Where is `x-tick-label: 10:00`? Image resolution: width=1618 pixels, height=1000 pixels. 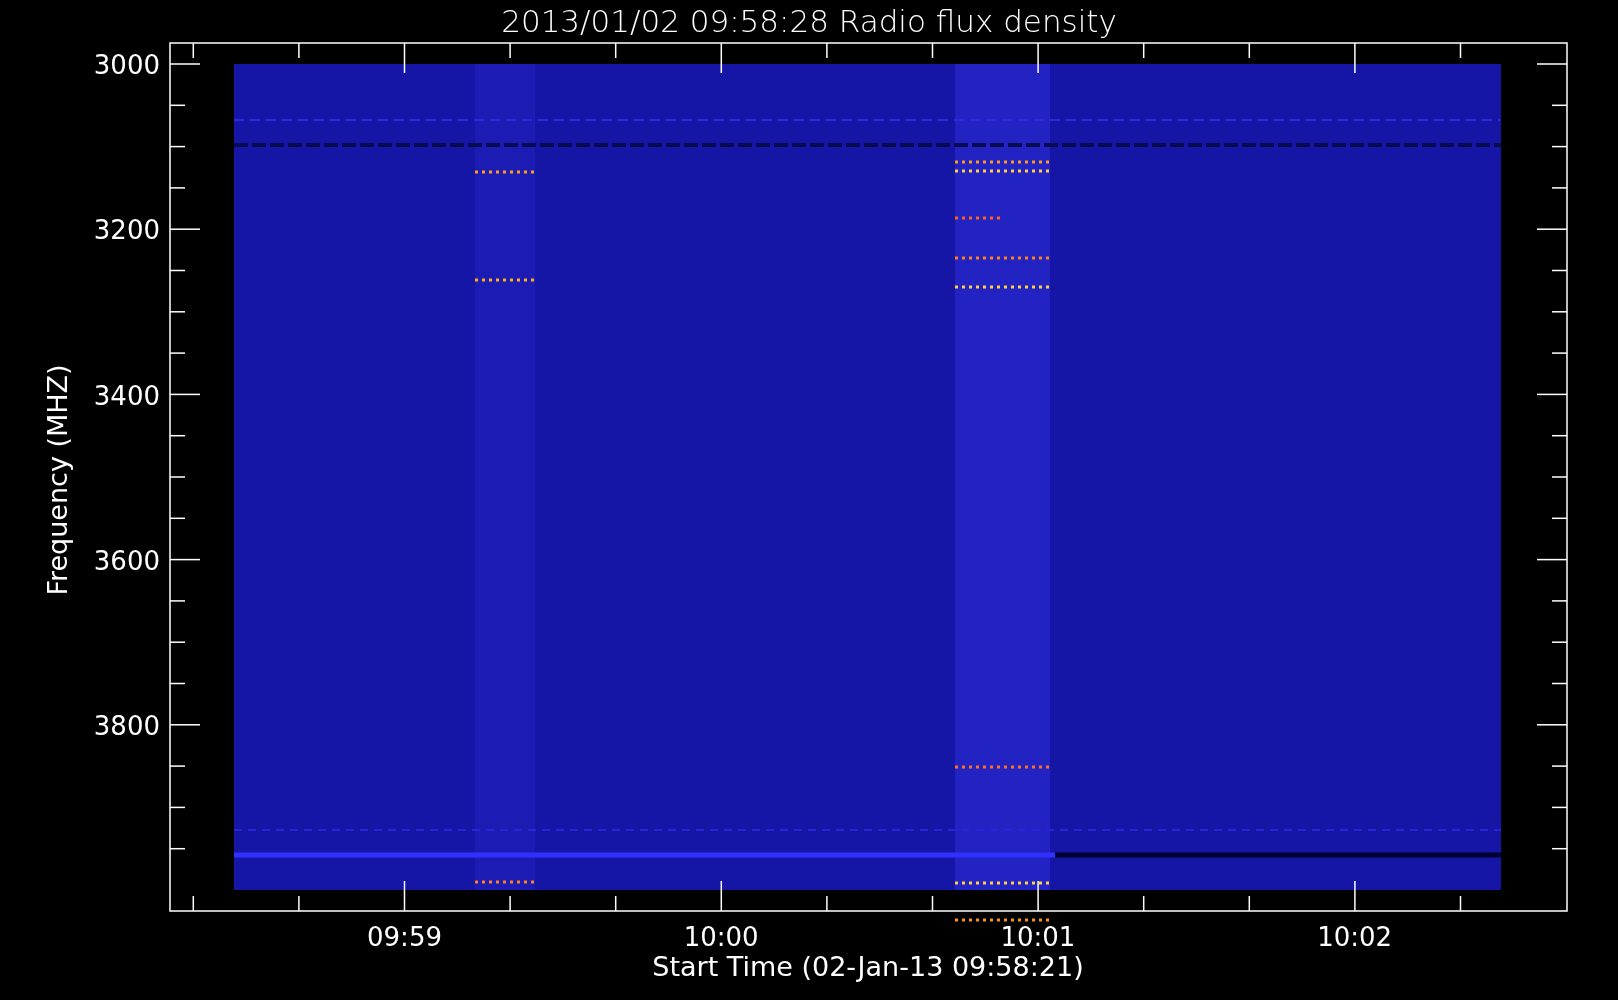 x-tick-label: 10:00 is located at coordinates (721, 937).